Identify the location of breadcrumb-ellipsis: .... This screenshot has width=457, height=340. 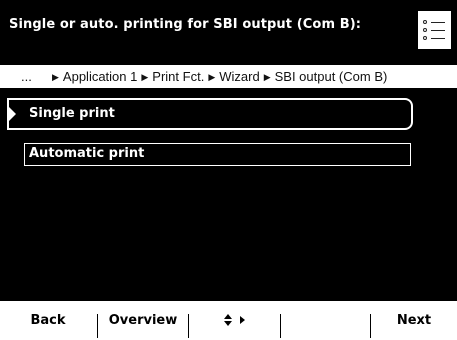
(26, 76).